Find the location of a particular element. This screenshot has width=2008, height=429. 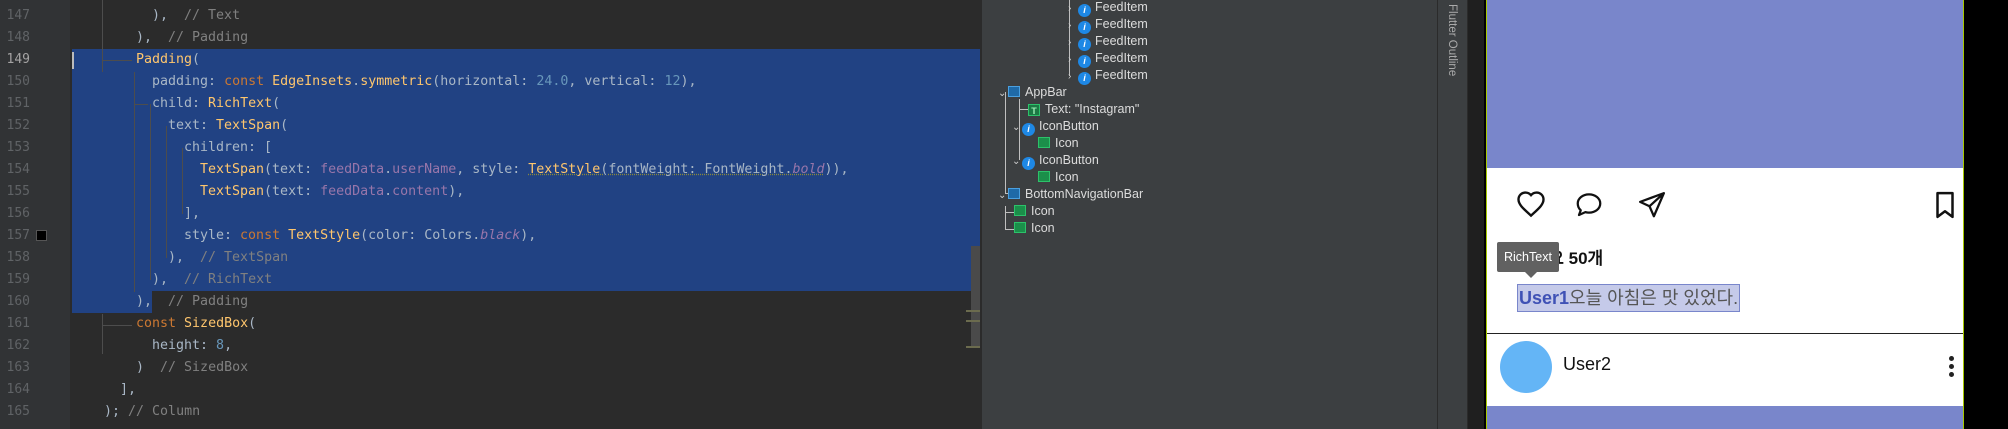

line-number: 148 is located at coordinates (18, 37).